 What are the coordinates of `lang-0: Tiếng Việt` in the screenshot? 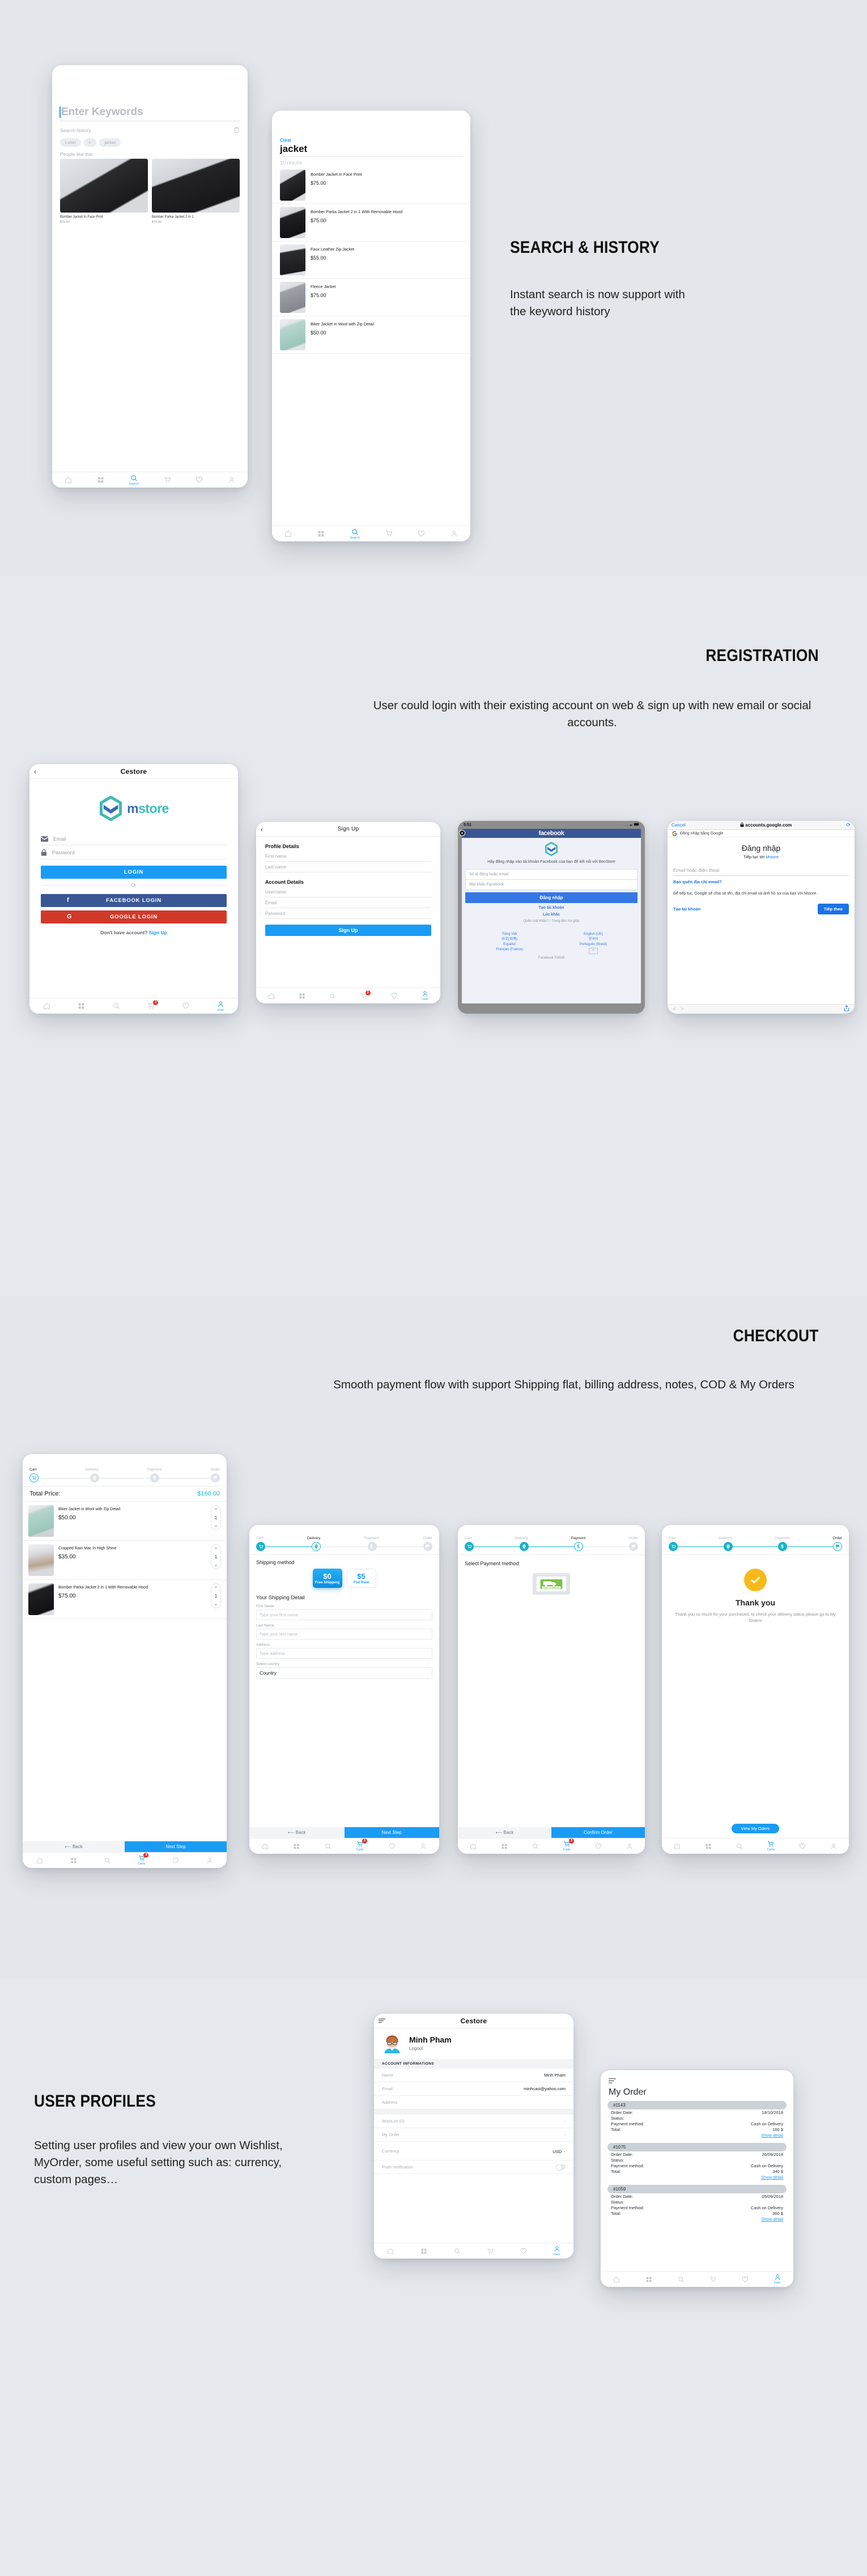 It's located at (509, 935).